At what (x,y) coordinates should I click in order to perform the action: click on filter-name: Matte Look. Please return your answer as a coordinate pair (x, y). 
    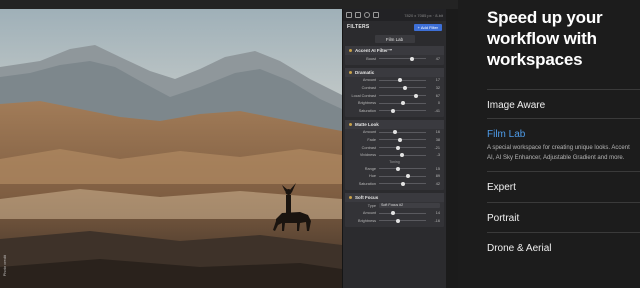
    Looking at the image, I should click on (367, 124).